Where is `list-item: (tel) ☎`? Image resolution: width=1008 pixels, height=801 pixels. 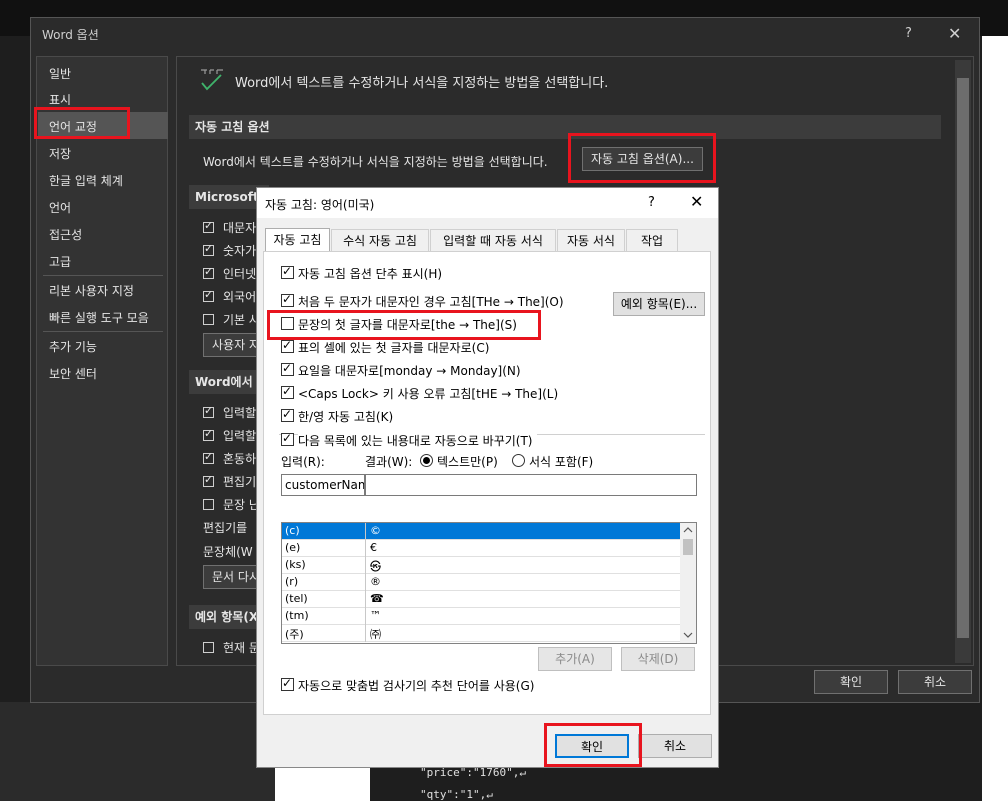
list-item: (tel) ☎ is located at coordinates (481, 599).